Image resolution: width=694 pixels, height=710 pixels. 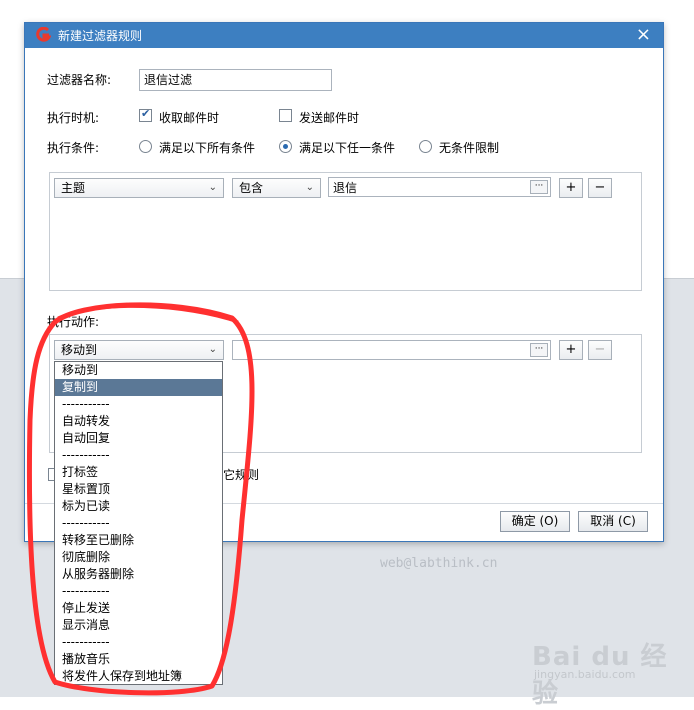 I want to click on remove-action-button: −, so click(x=600, y=350).